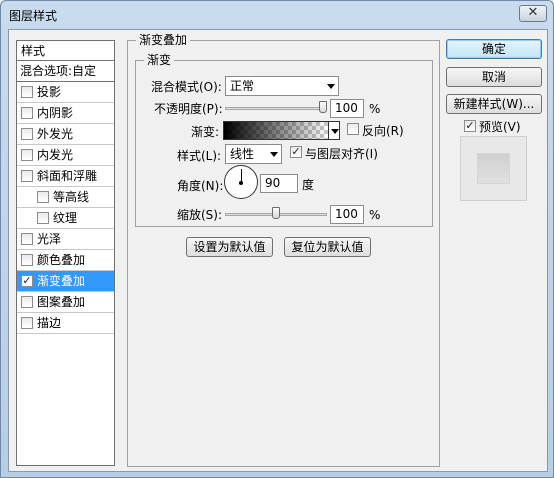 This screenshot has width=554, height=478. I want to click on title-bar: 图层样式 ✕, so click(277, 15).